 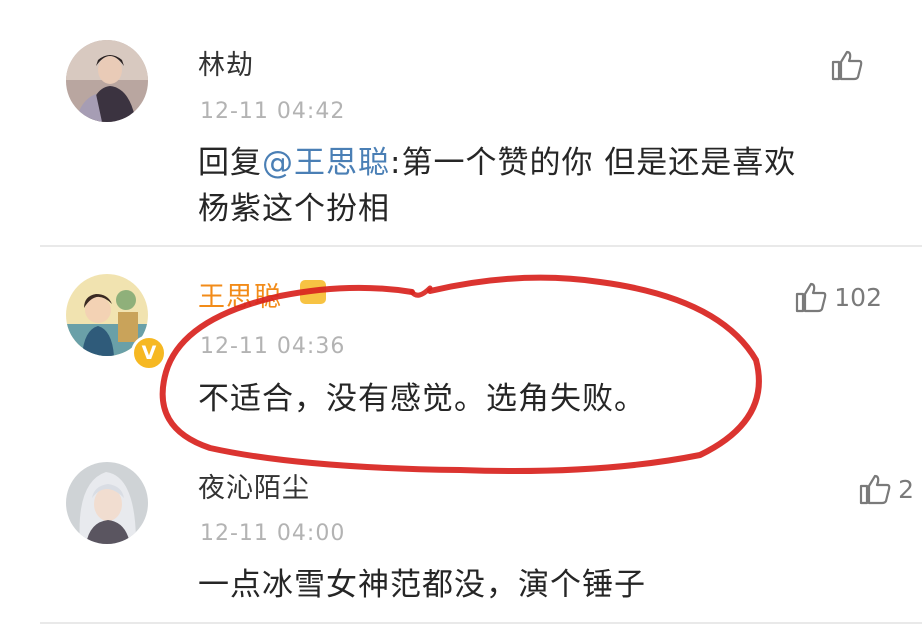 I want to click on mention-link: @王思聪, so click(x=326, y=163).